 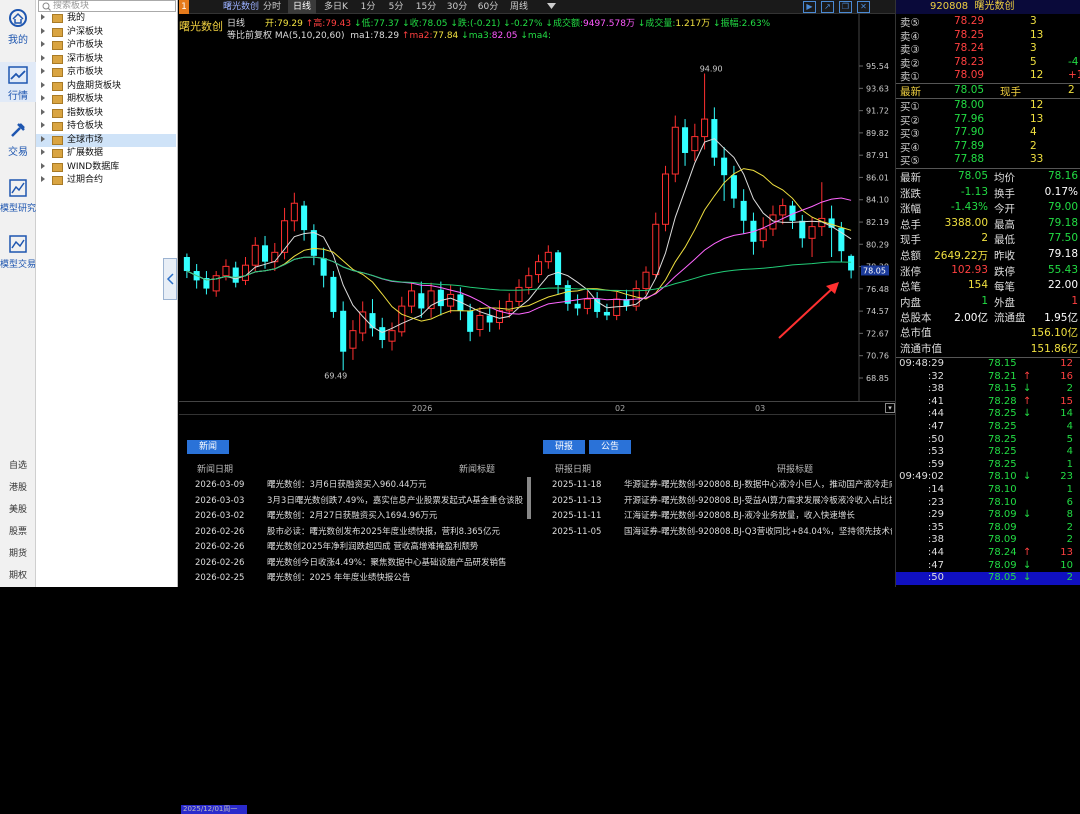 What do you see at coordinates (1069, 578) in the screenshot?
I see `tick-volume: 2` at bounding box center [1069, 578].